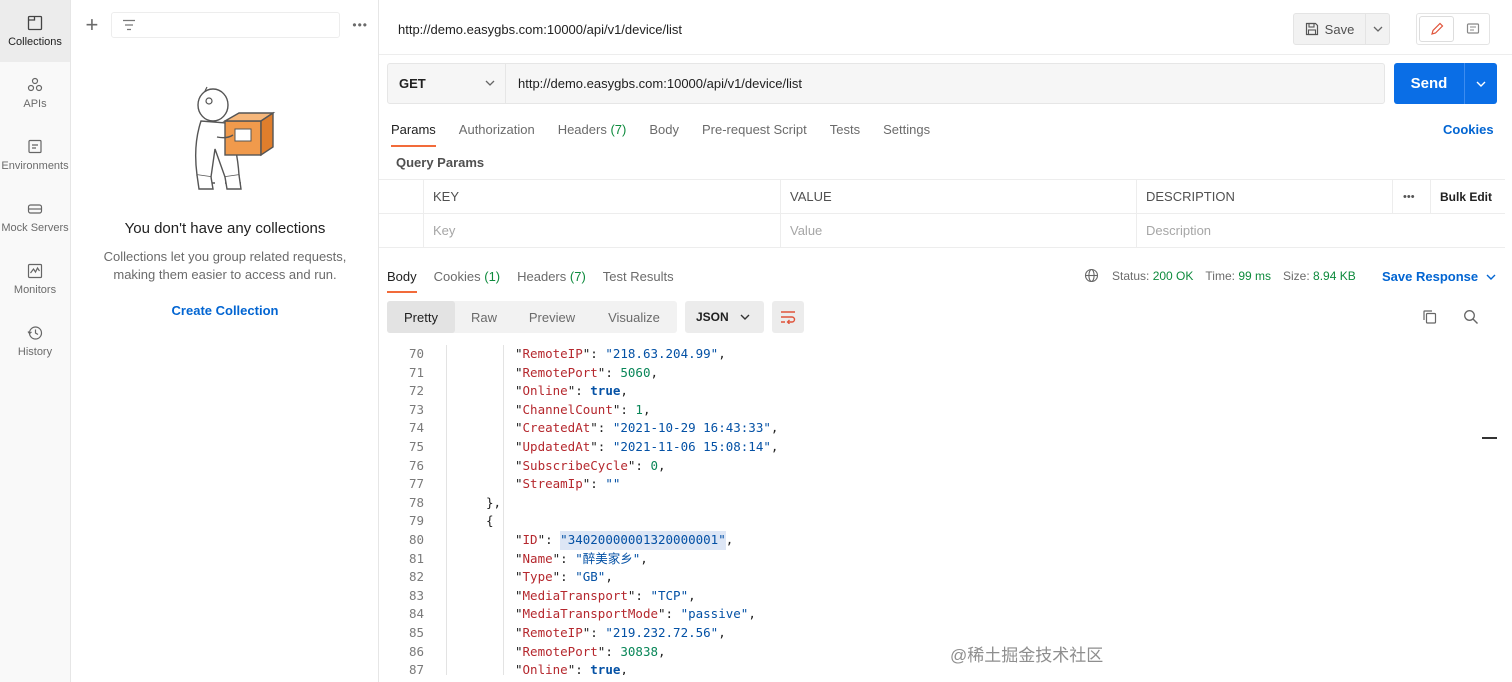 The width and height of the screenshot is (1512, 682). I want to click on json-key: Online, so click(545, 668).